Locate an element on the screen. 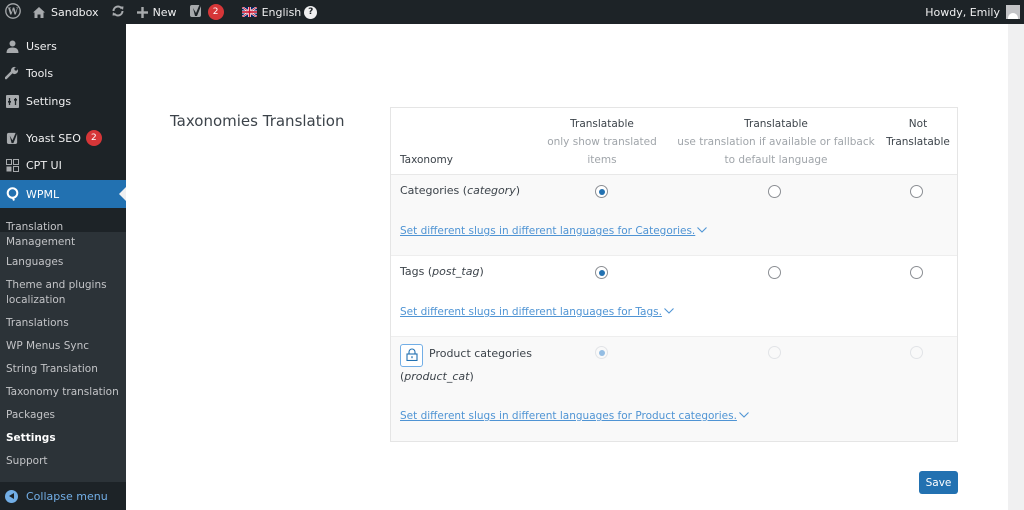  header-translatable-only: Translatable only show translated items is located at coordinates (602, 142).